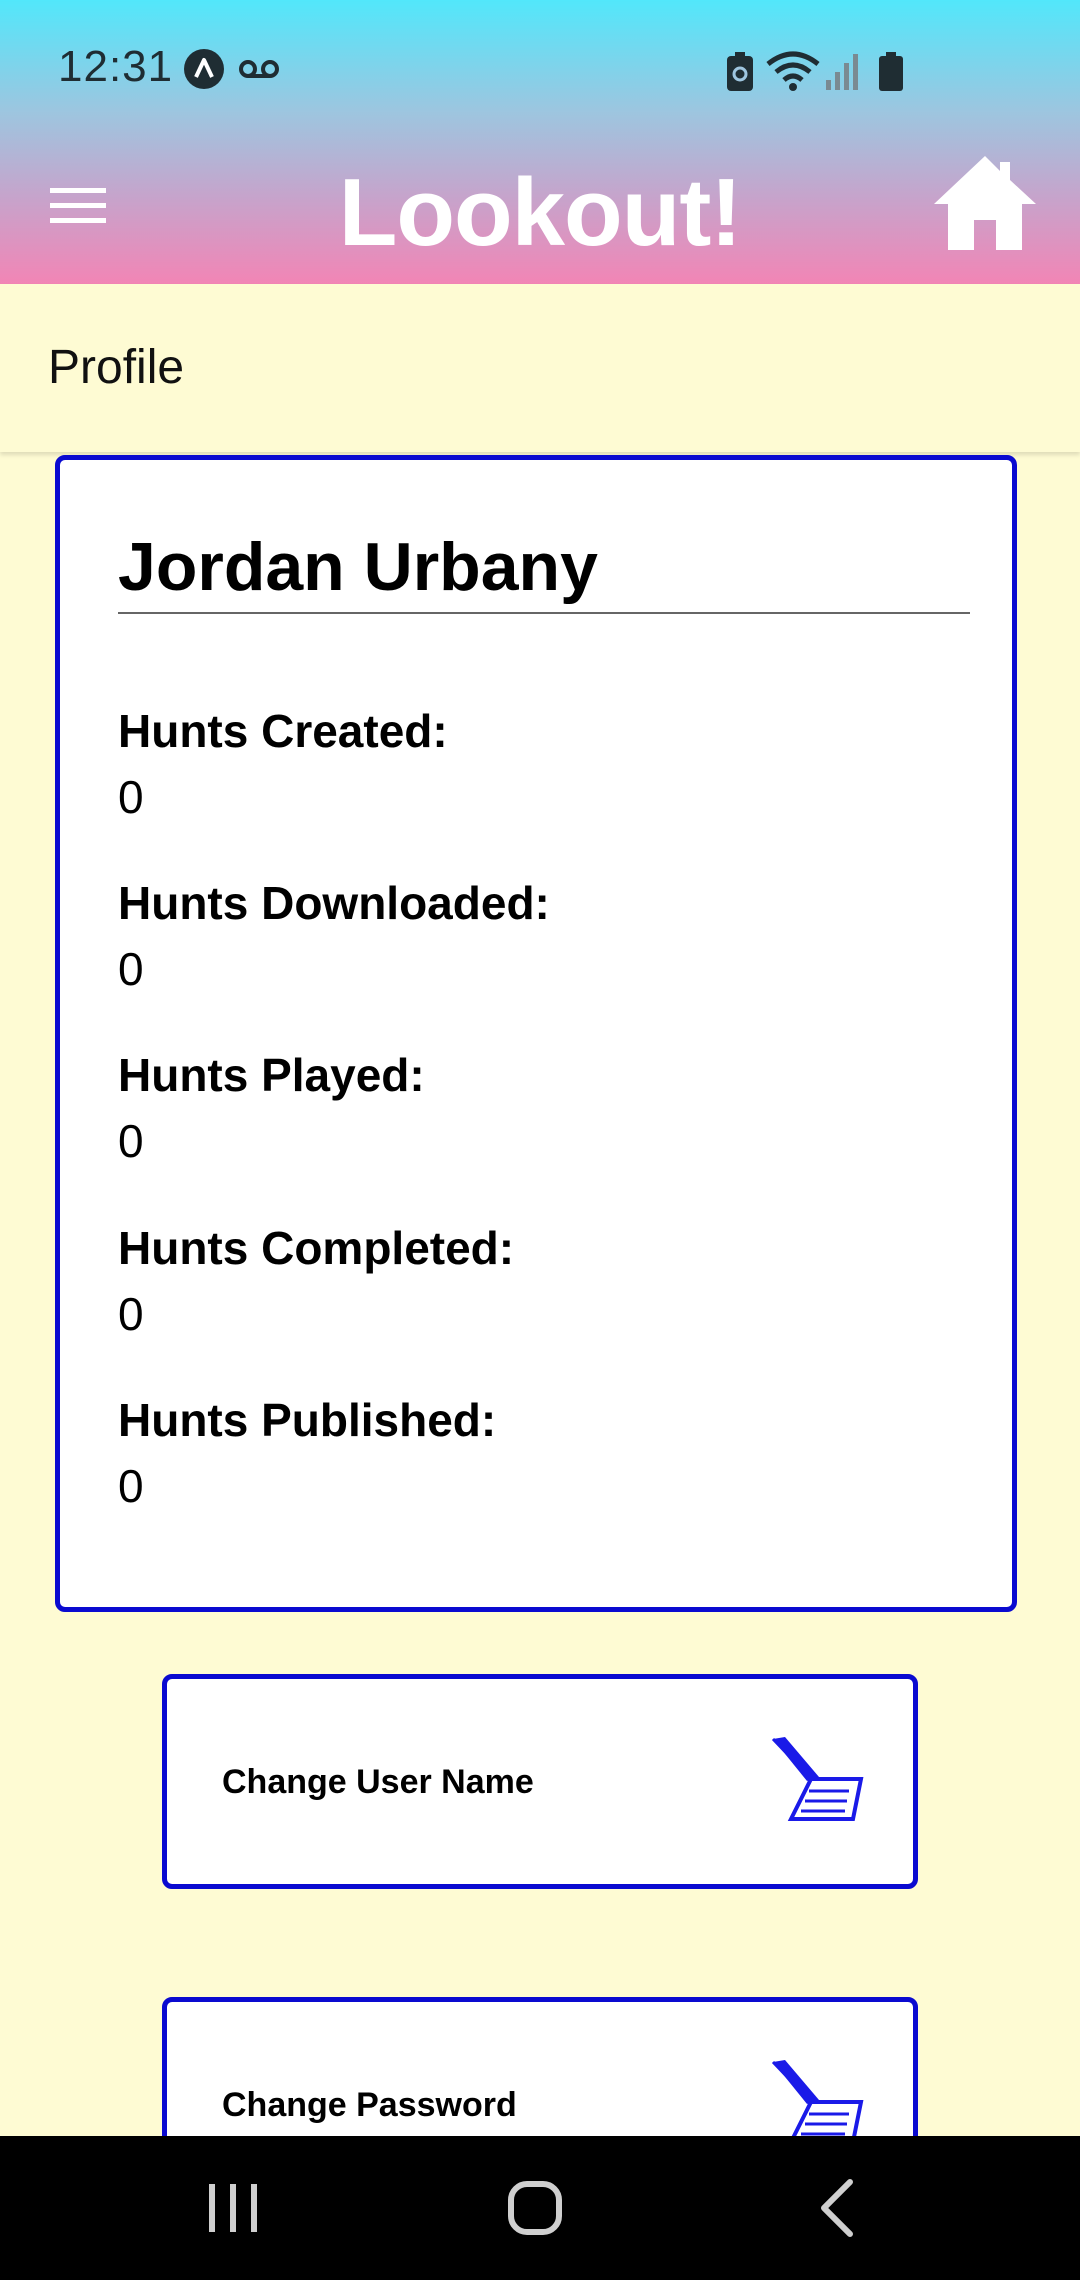 This screenshot has width=1080, height=2280. What do you see at coordinates (369, 2105) in the screenshot?
I see `change-password-label: Change Password` at bounding box center [369, 2105].